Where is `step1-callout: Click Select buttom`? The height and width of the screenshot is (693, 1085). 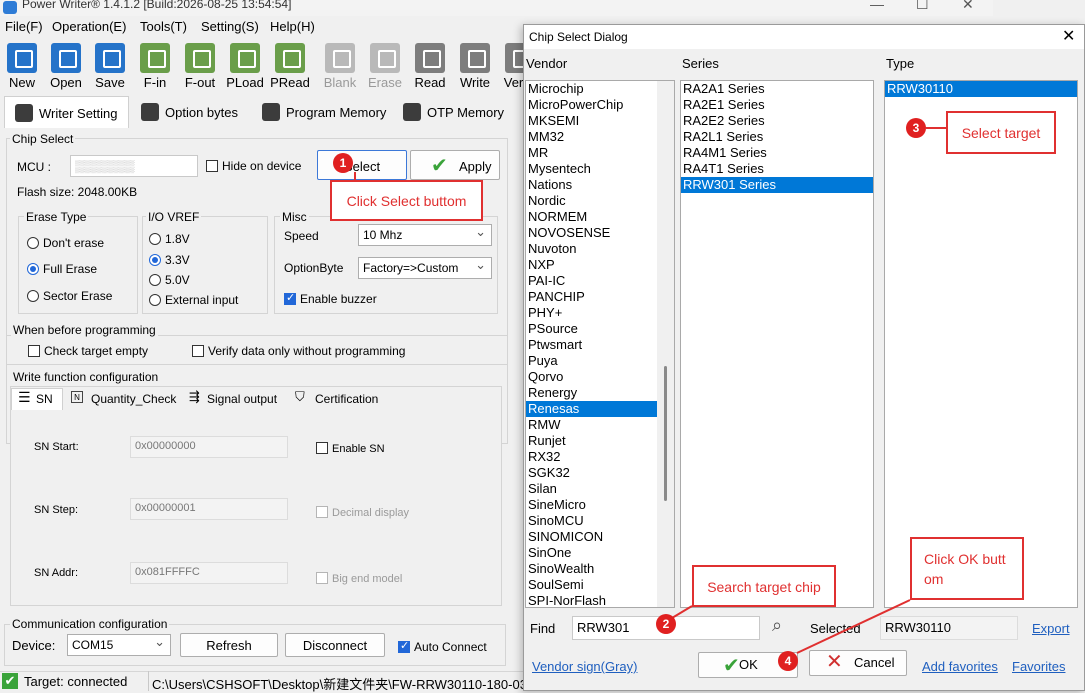 step1-callout: Click Select buttom is located at coordinates (406, 200).